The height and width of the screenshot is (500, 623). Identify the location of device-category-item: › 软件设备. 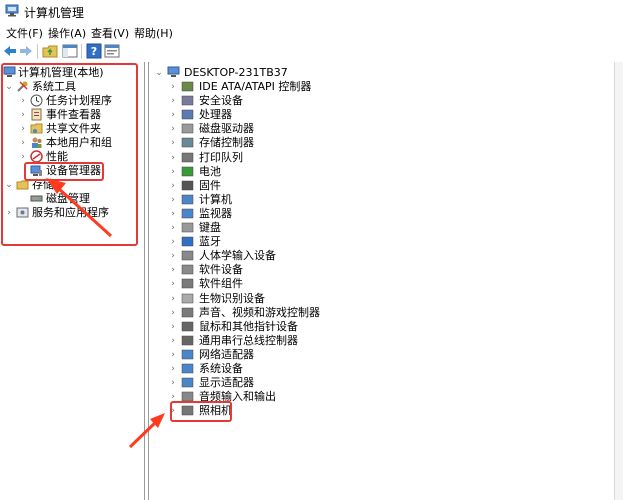
(379, 270).